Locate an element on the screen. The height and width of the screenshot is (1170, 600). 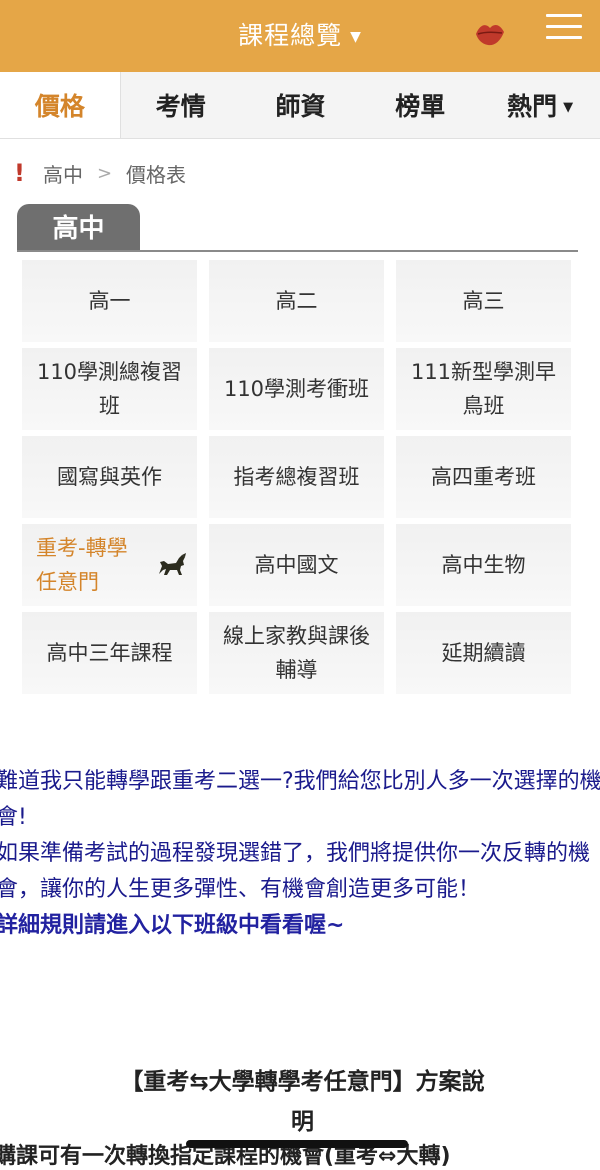
course-label: 線上家教與課後輔導 is located at coordinates (296, 653).